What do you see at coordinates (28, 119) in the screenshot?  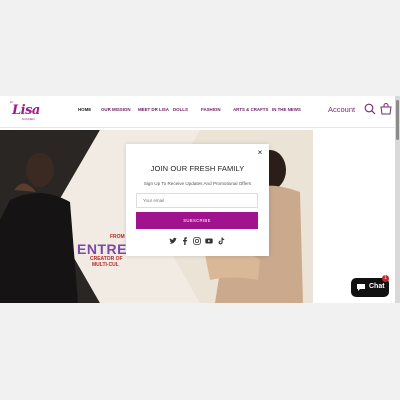 I see `logo-sub: GOLDEN` at bounding box center [28, 119].